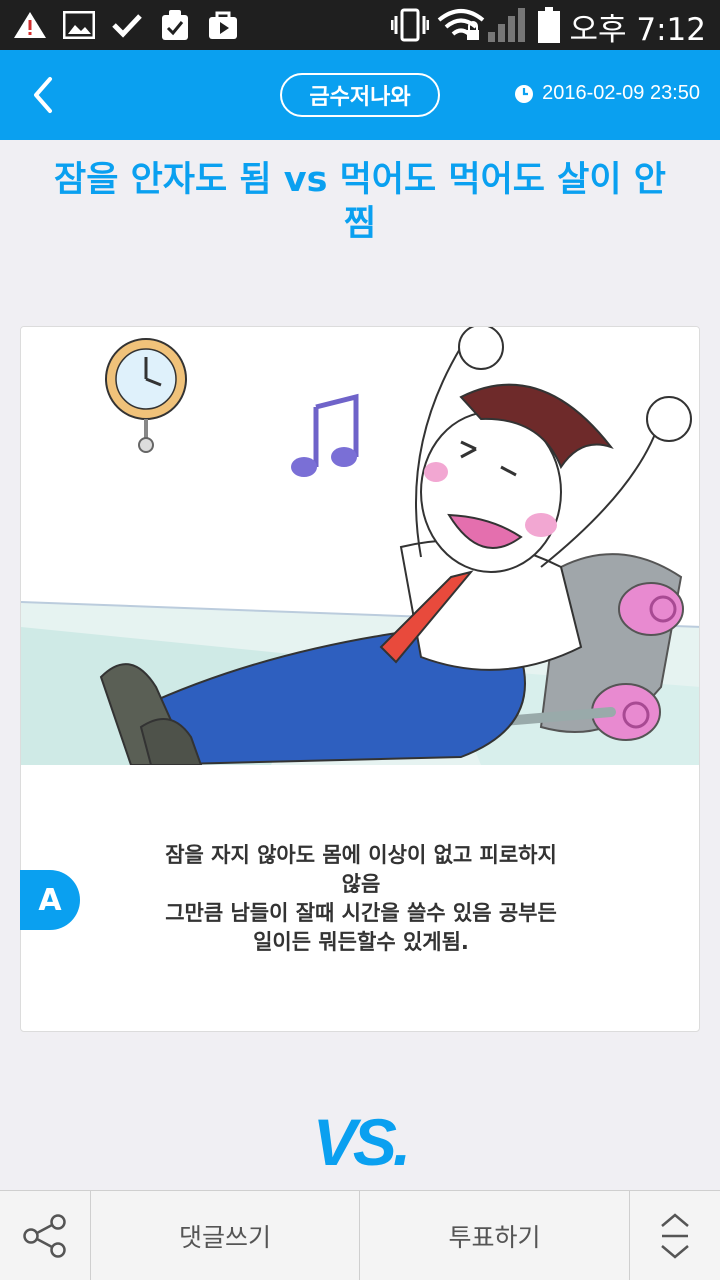 This screenshot has height=1280, width=720. I want to click on bottom-bar: 댓글쓰기 투표하기, so click(360, 1235).